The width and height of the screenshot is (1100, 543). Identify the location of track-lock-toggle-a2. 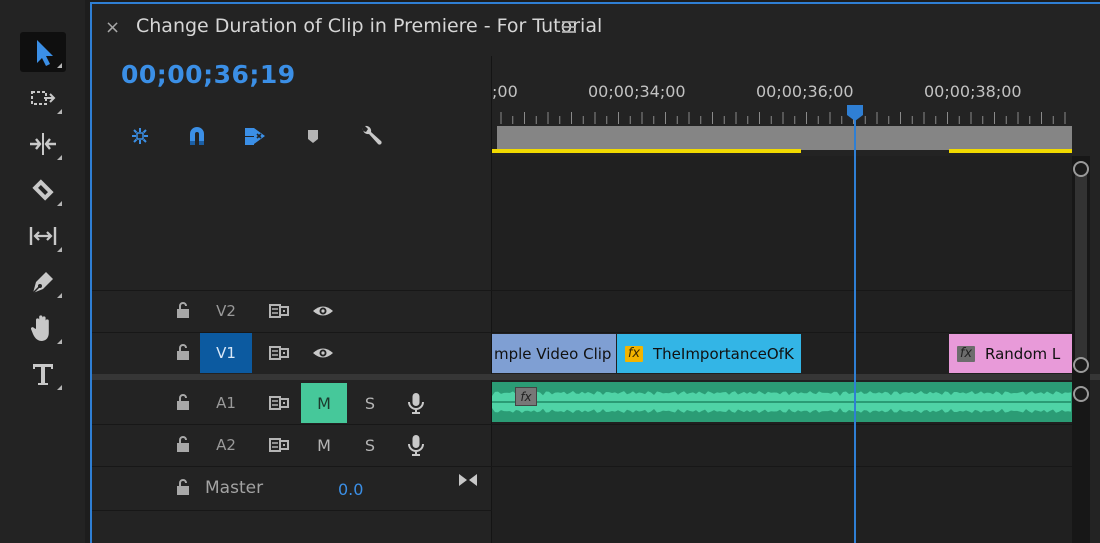
(183, 446).